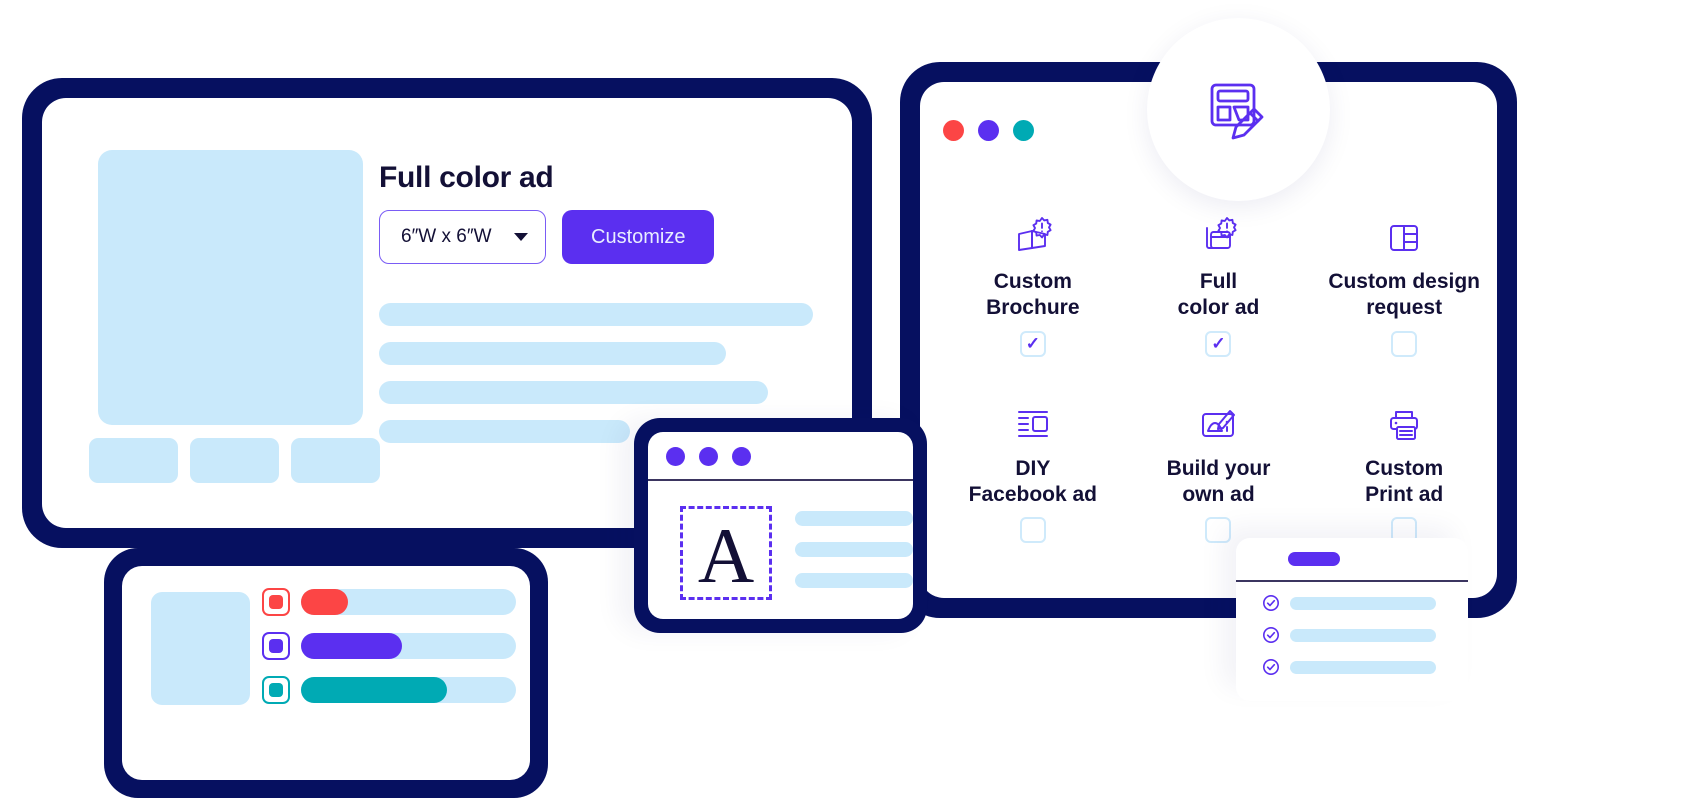  Describe the element at coordinates (1023, 130) in the screenshot. I see `maximize-dot` at that location.